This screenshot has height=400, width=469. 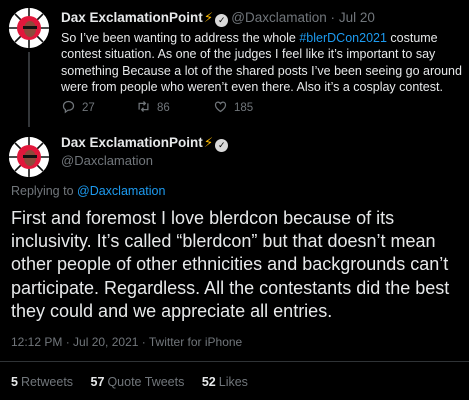 I want to click on retweet-icon, so click(x=143, y=106).